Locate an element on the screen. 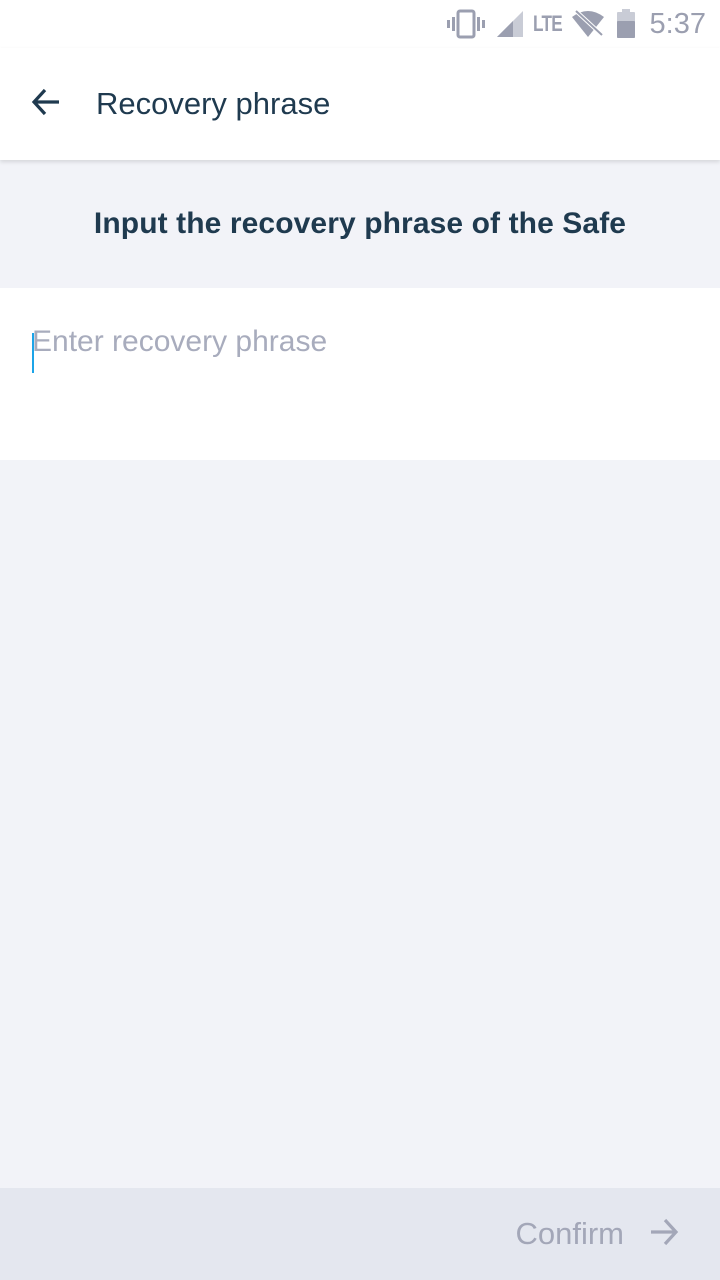  page-title: Recovery phrase is located at coordinates (213, 103).